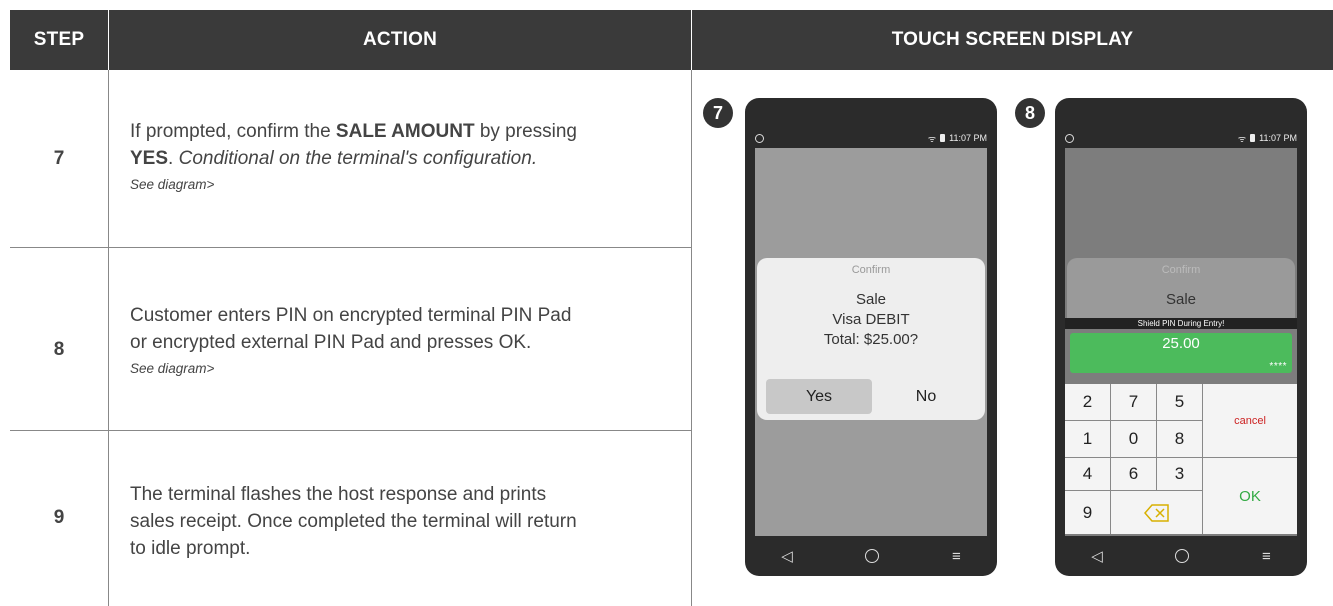 The width and height of the screenshot is (1333, 606). I want to click on step-7-badge: 7, so click(718, 113).